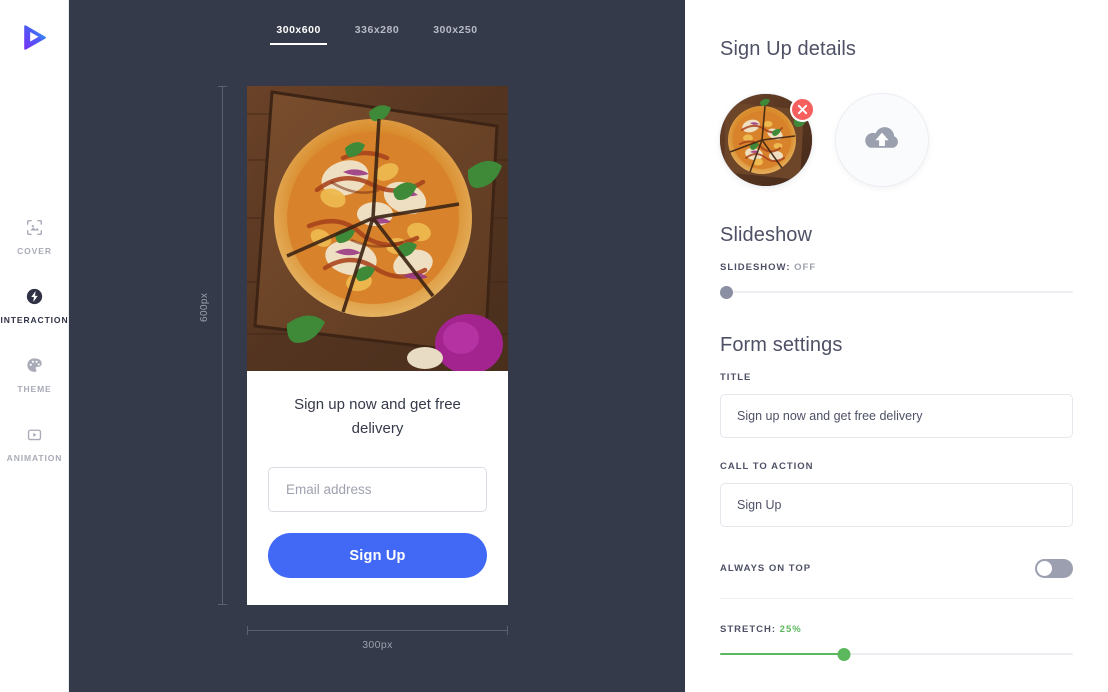 The width and height of the screenshot is (1108, 692). I want to click on sidebar-item-animation: ANIMATION, so click(34, 457).